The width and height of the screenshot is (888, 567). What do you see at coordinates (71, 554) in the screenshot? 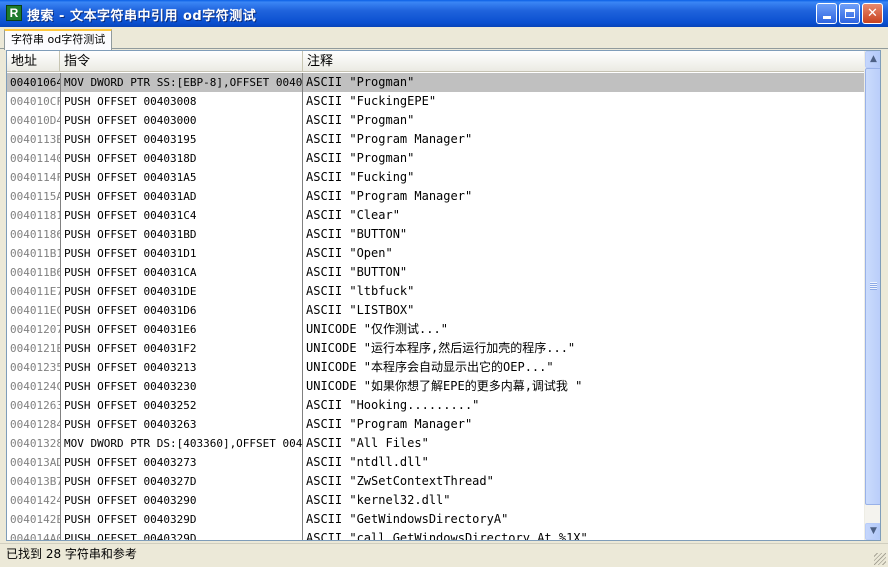
I see `status-text: 已找到 28 字符串和参考` at bounding box center [71, 554].